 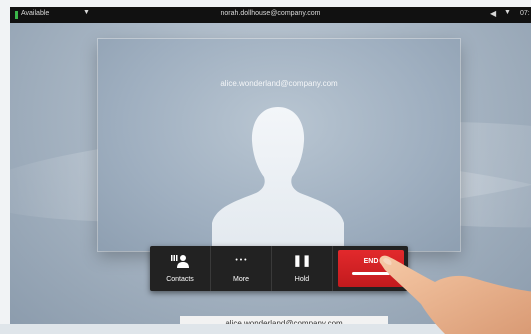 What do you see at coordinates (241, 260) in the screenshot?
I see `more-icon: • • •` at bounding box center [241, 260].